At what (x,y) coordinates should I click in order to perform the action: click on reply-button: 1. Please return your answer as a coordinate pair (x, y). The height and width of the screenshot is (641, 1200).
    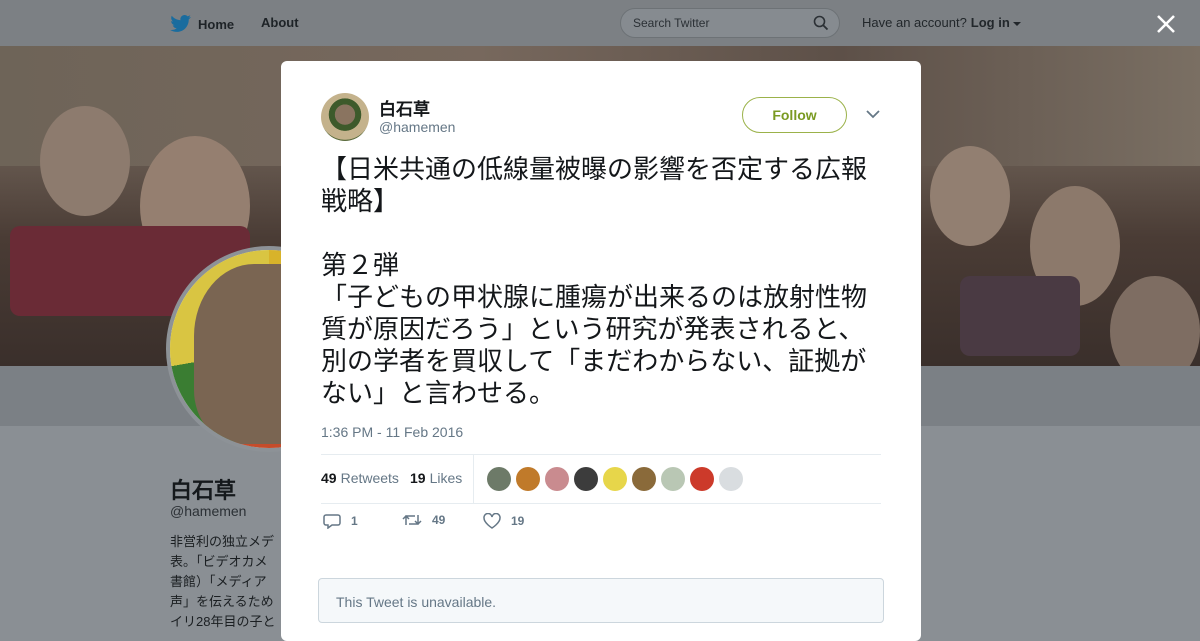
    Looking at the image, I should click on (340, 521).